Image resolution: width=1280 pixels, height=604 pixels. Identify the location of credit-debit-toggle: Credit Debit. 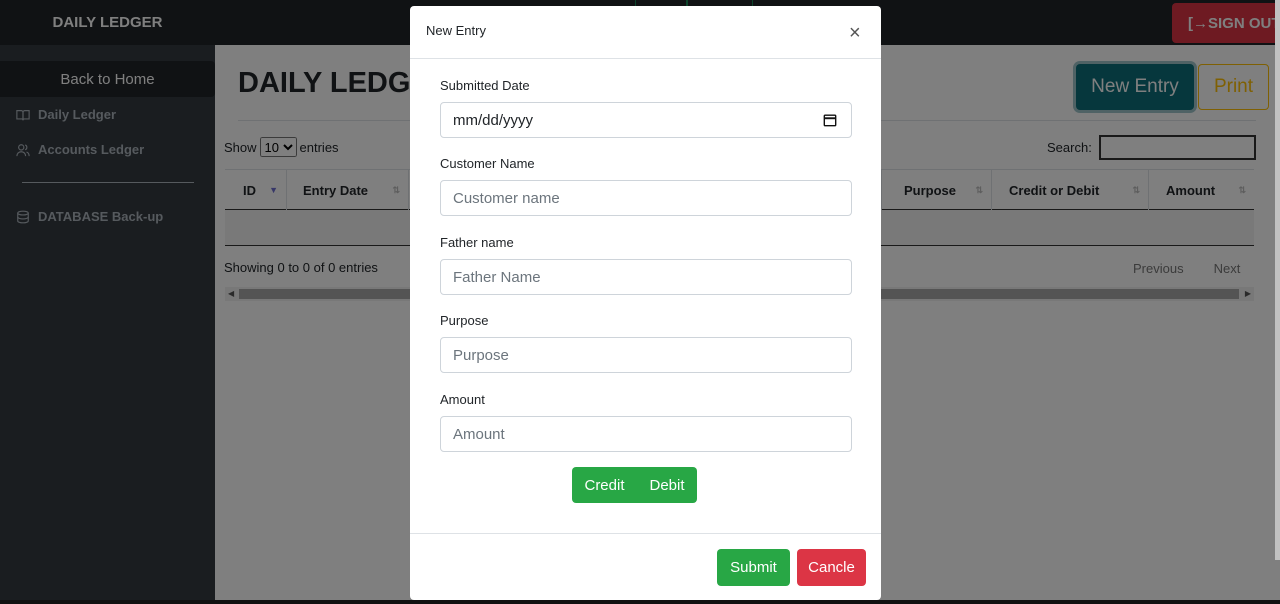
(634, 485).